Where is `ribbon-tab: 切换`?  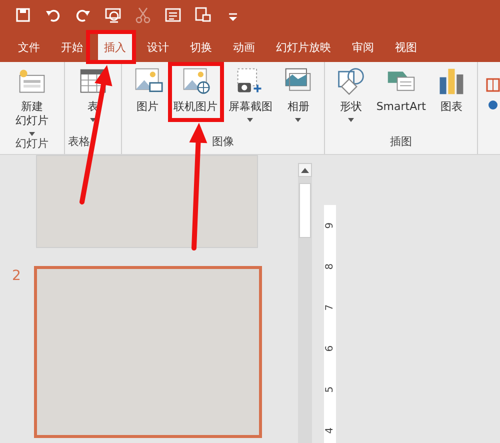 ribbon-tab: 切换 is located at coordinates (201, 48).